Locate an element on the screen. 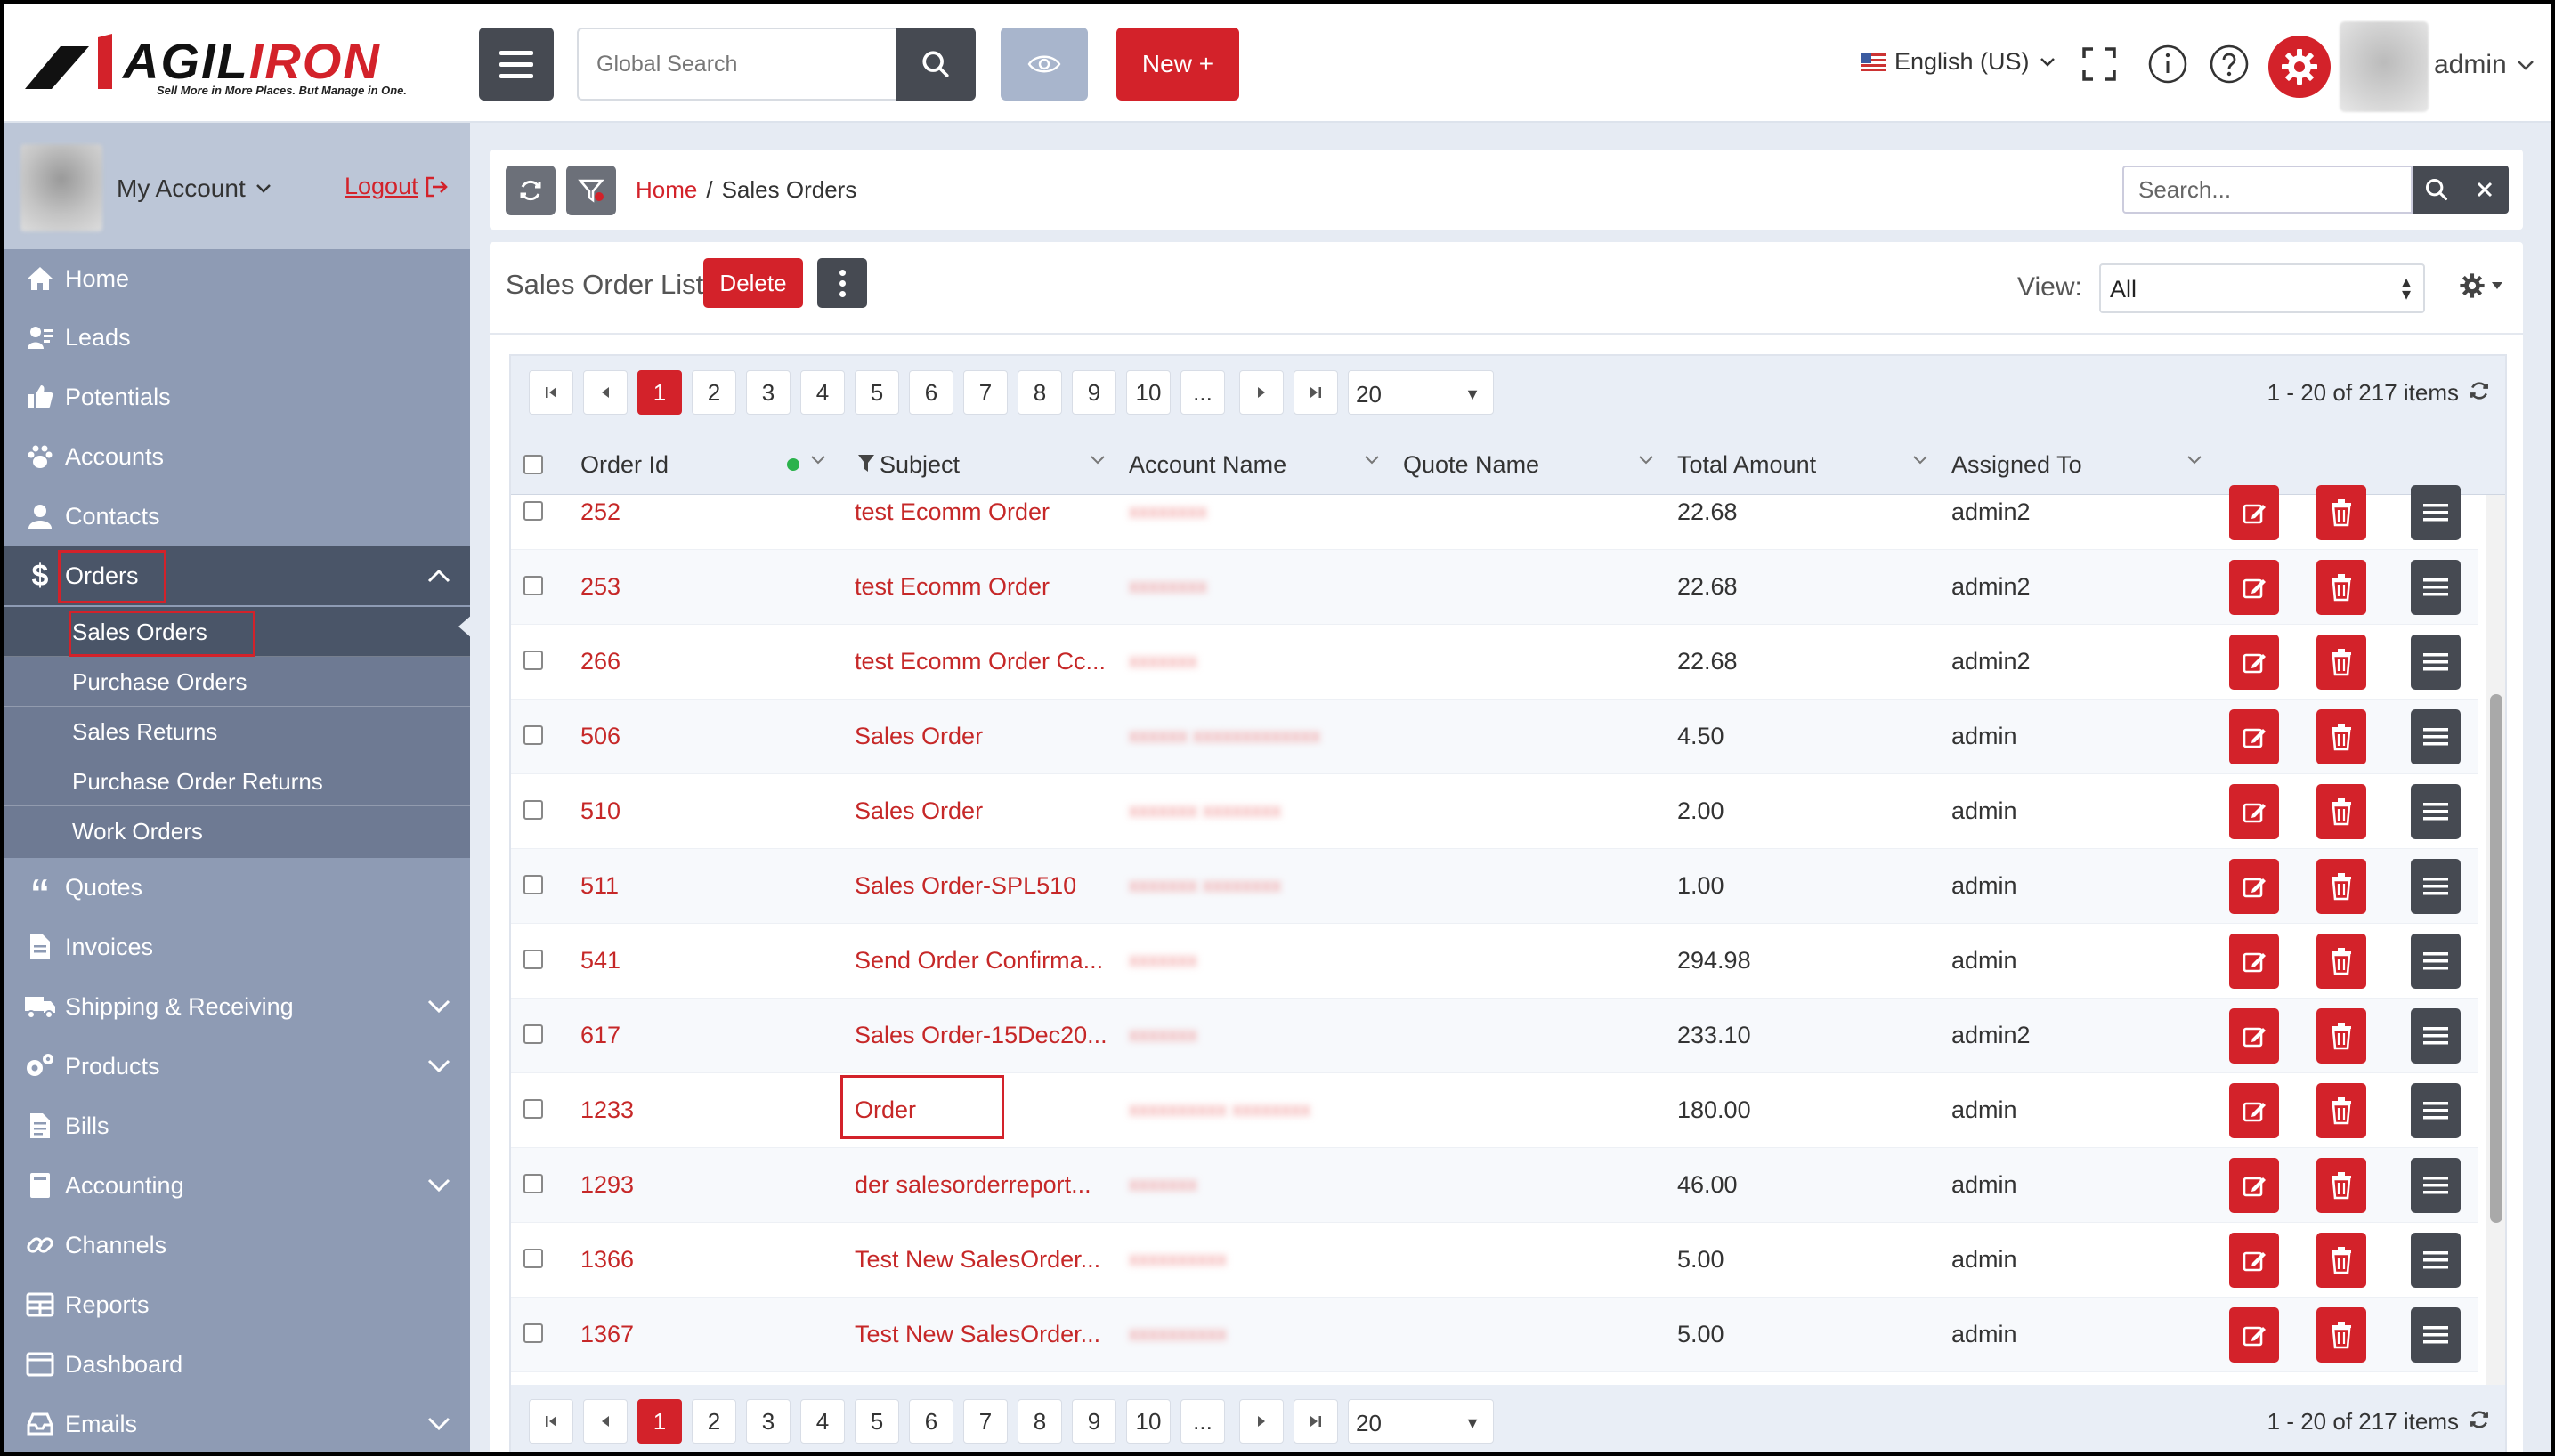  breadcrumb-home-link: Home is located at coordinates (666, 190).